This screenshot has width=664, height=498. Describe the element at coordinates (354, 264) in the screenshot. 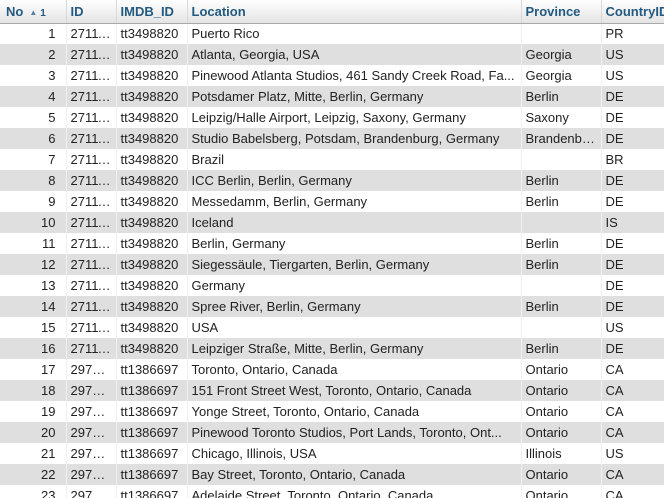

I see `cell-location: Siegessäule, Tiergarten, Berlin, Germany` at that location.